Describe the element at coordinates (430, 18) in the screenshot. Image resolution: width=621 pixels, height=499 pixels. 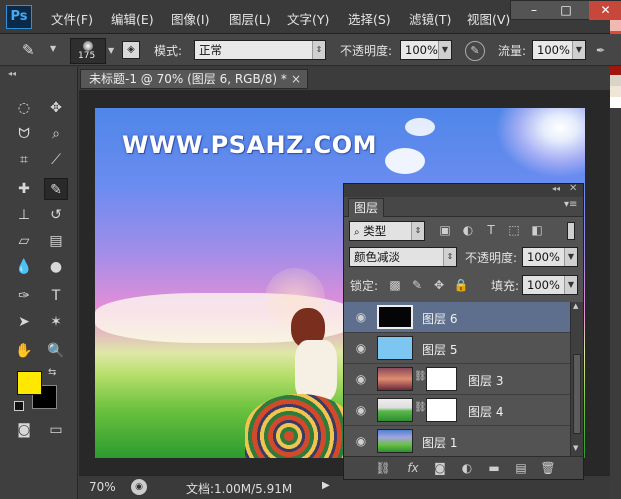
I see `menu-filter: 滤镜(T)` at that location.